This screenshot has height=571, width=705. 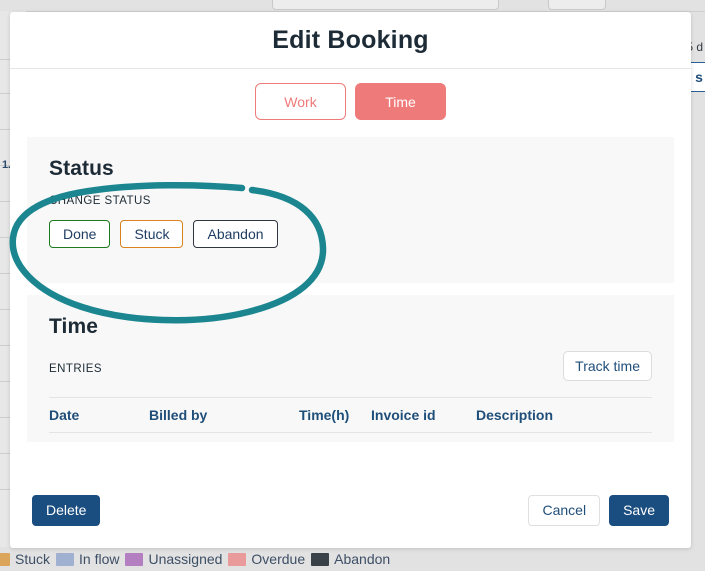 I want to click on legend-swatch-unassigned, so click(x=134, y=559).